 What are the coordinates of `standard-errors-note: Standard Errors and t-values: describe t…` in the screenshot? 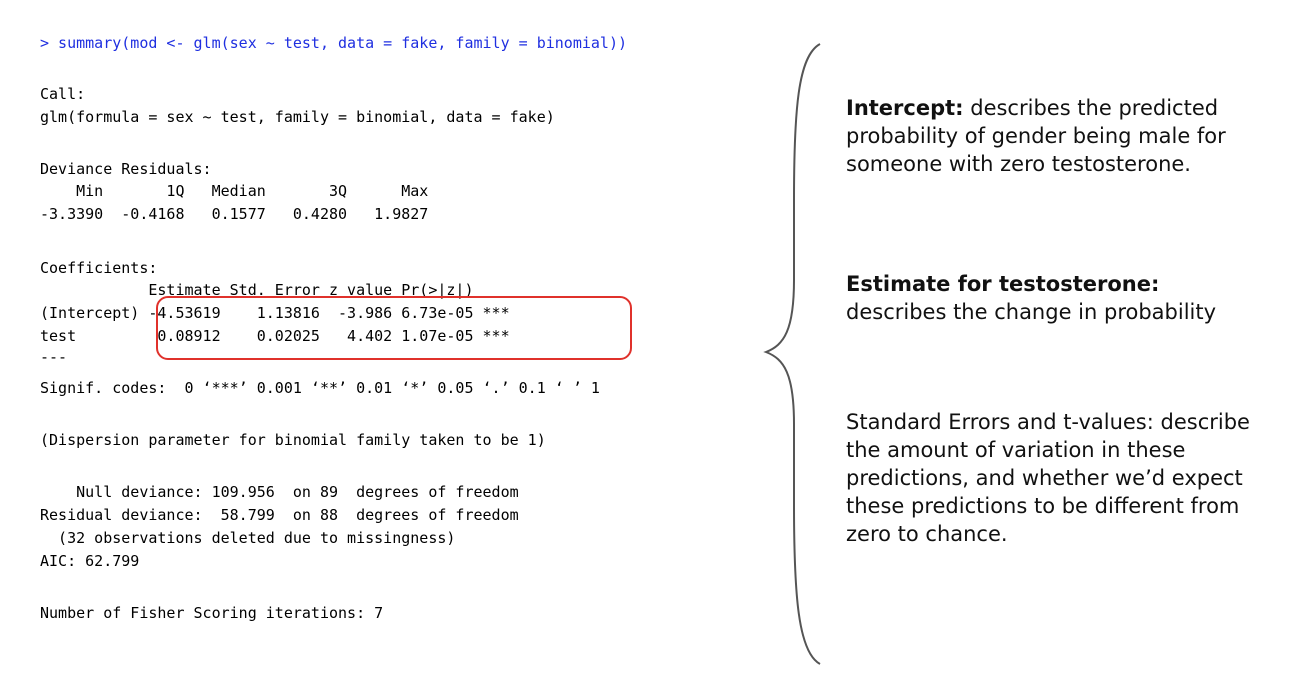 It's located at (1066, 478).